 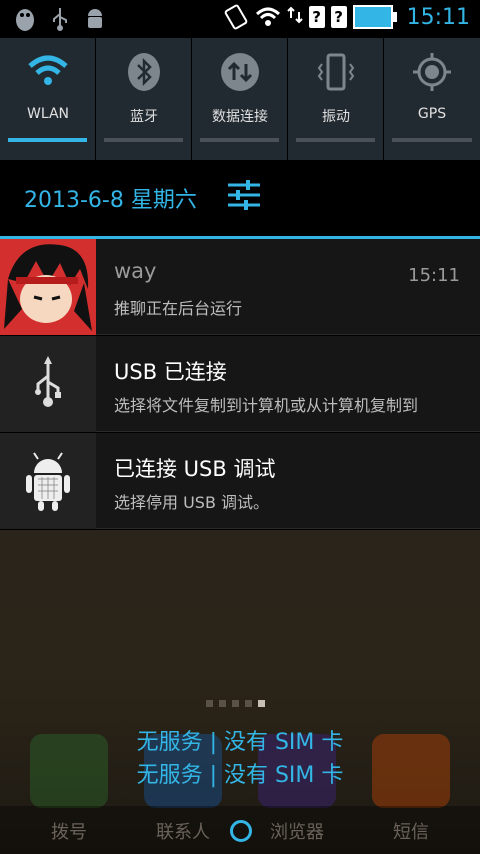 I want to click on status-time: 15:11, so click(x=438, y=17).